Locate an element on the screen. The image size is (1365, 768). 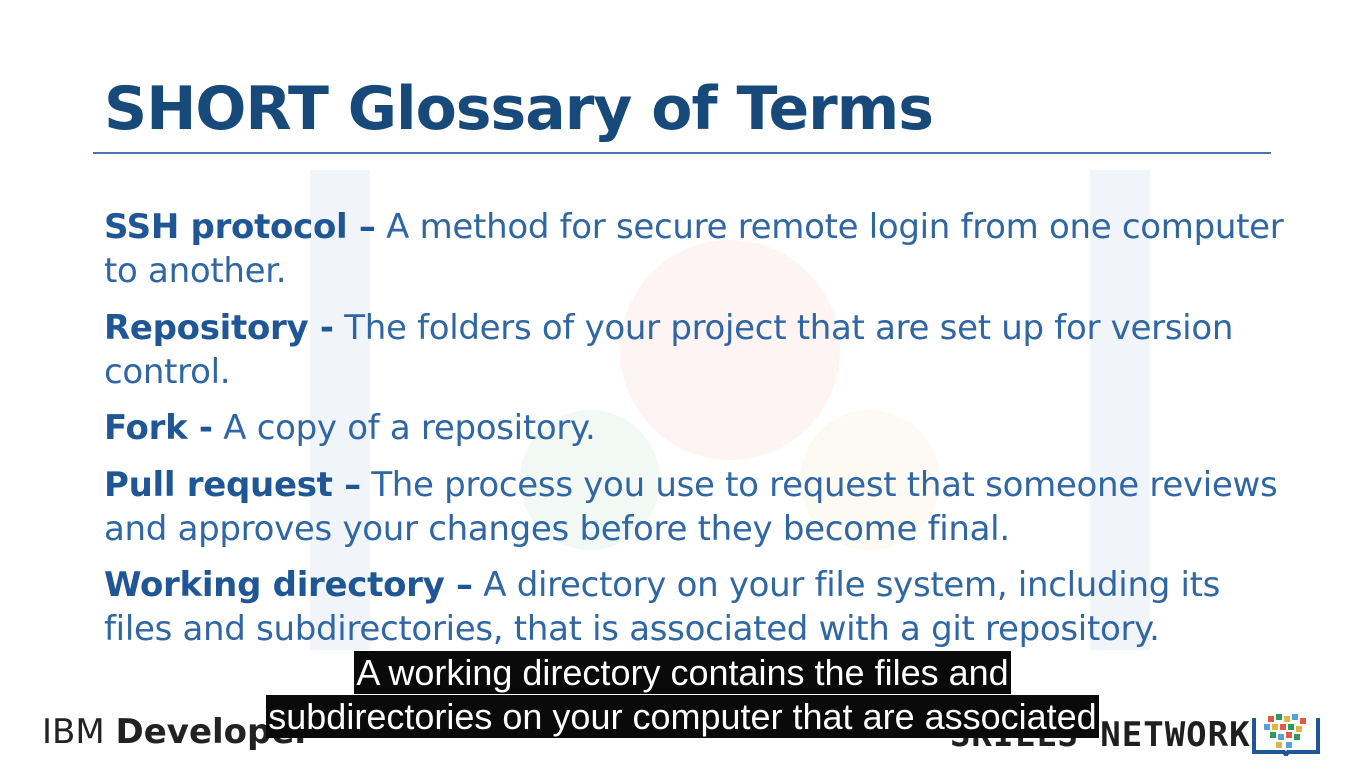
term-label: Fork - is located at coordinates (158, 428).